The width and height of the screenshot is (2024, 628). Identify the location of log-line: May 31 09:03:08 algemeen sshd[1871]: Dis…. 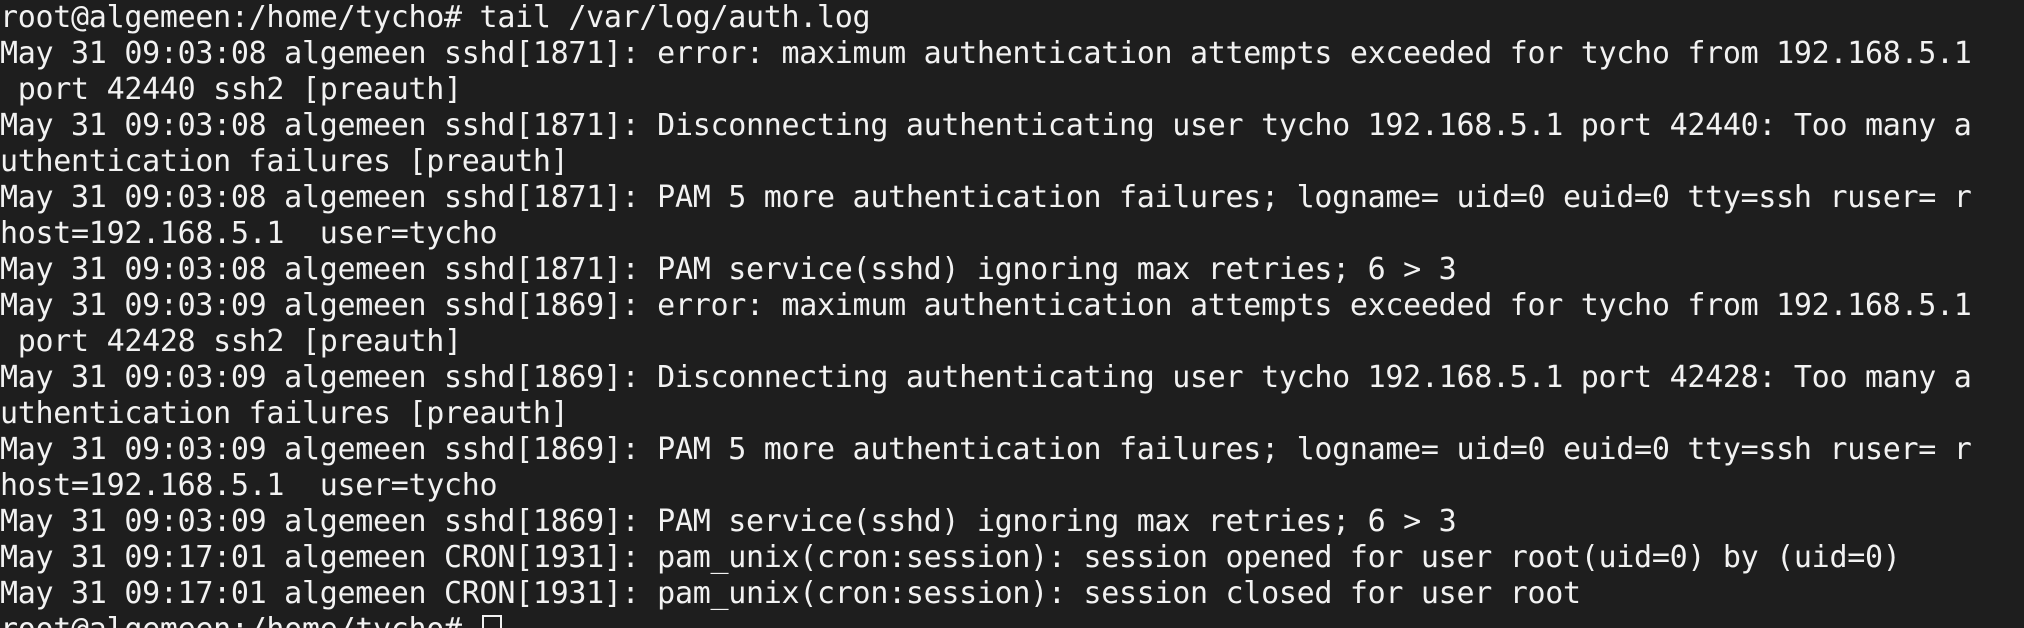
(986, 125).